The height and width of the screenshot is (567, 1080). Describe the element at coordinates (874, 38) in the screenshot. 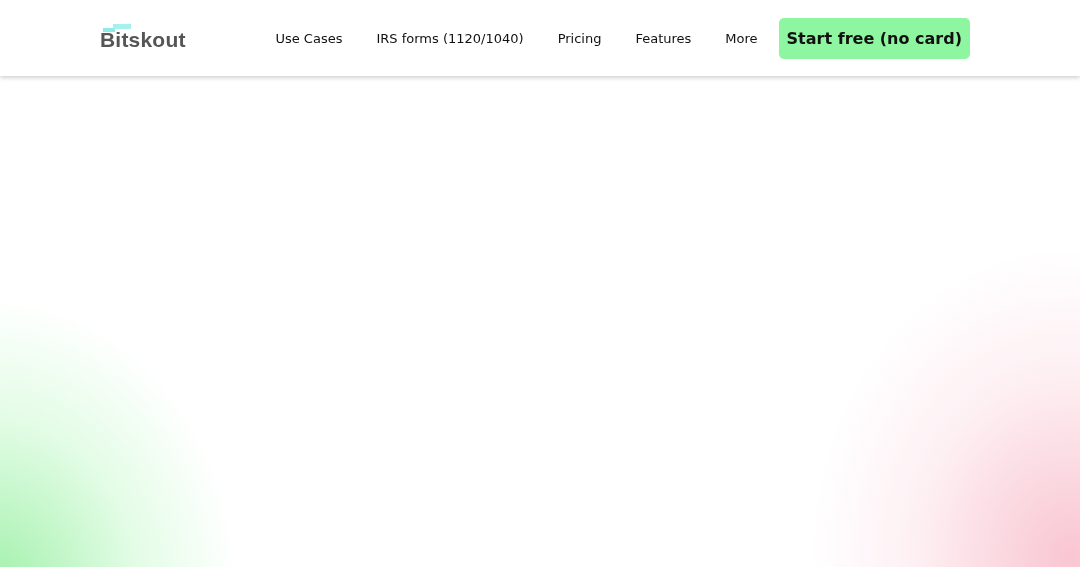

I see `start-free-button: Start free (no card)` at that location.